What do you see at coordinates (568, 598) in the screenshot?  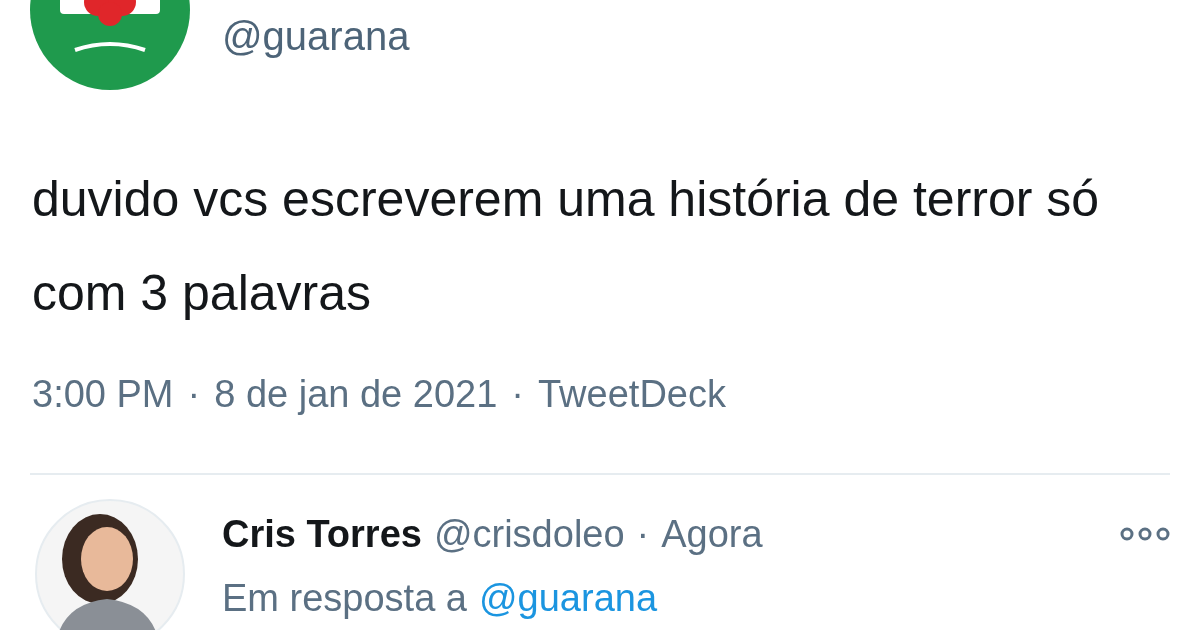 I see `mention-link: @guarana` at bounding box center [568, 598].